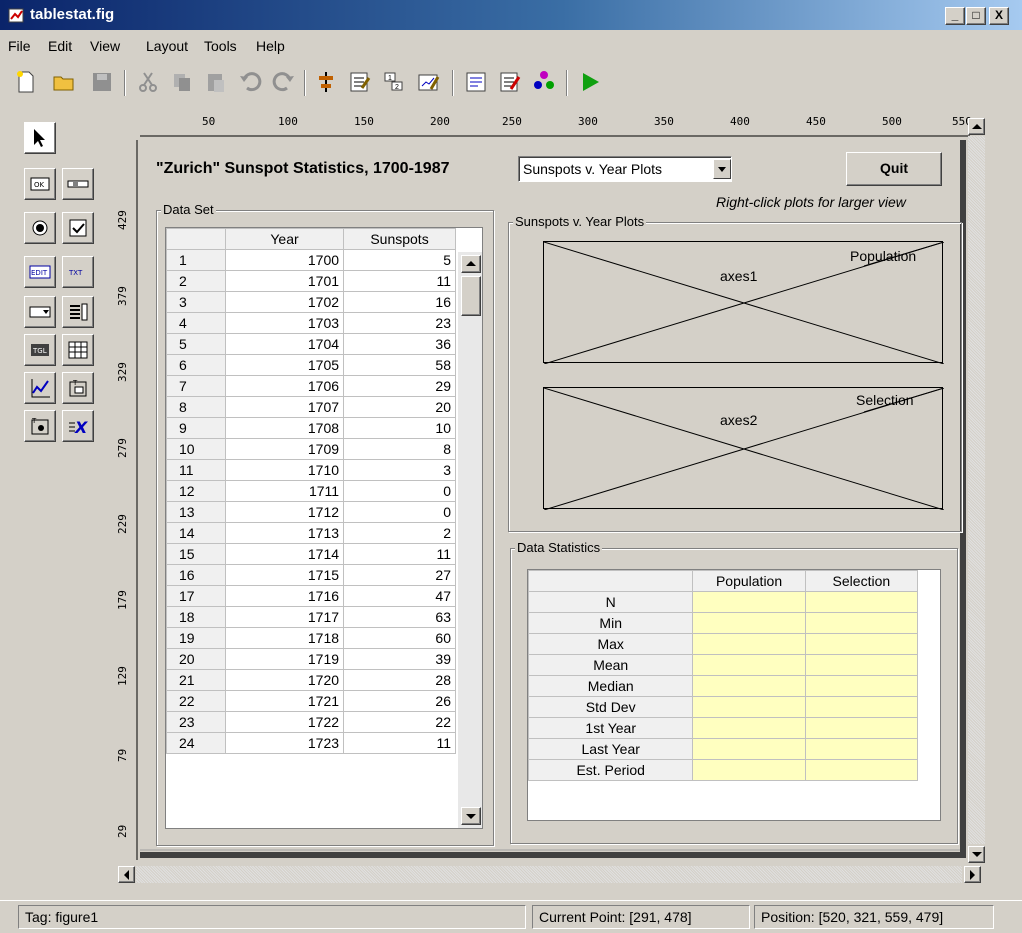 This screenshot has width=1022, height=933. What do you see at coordinates (285, 533) in the screenshot?
I see `year-cell: 1713` at bounding box center [285, 533].